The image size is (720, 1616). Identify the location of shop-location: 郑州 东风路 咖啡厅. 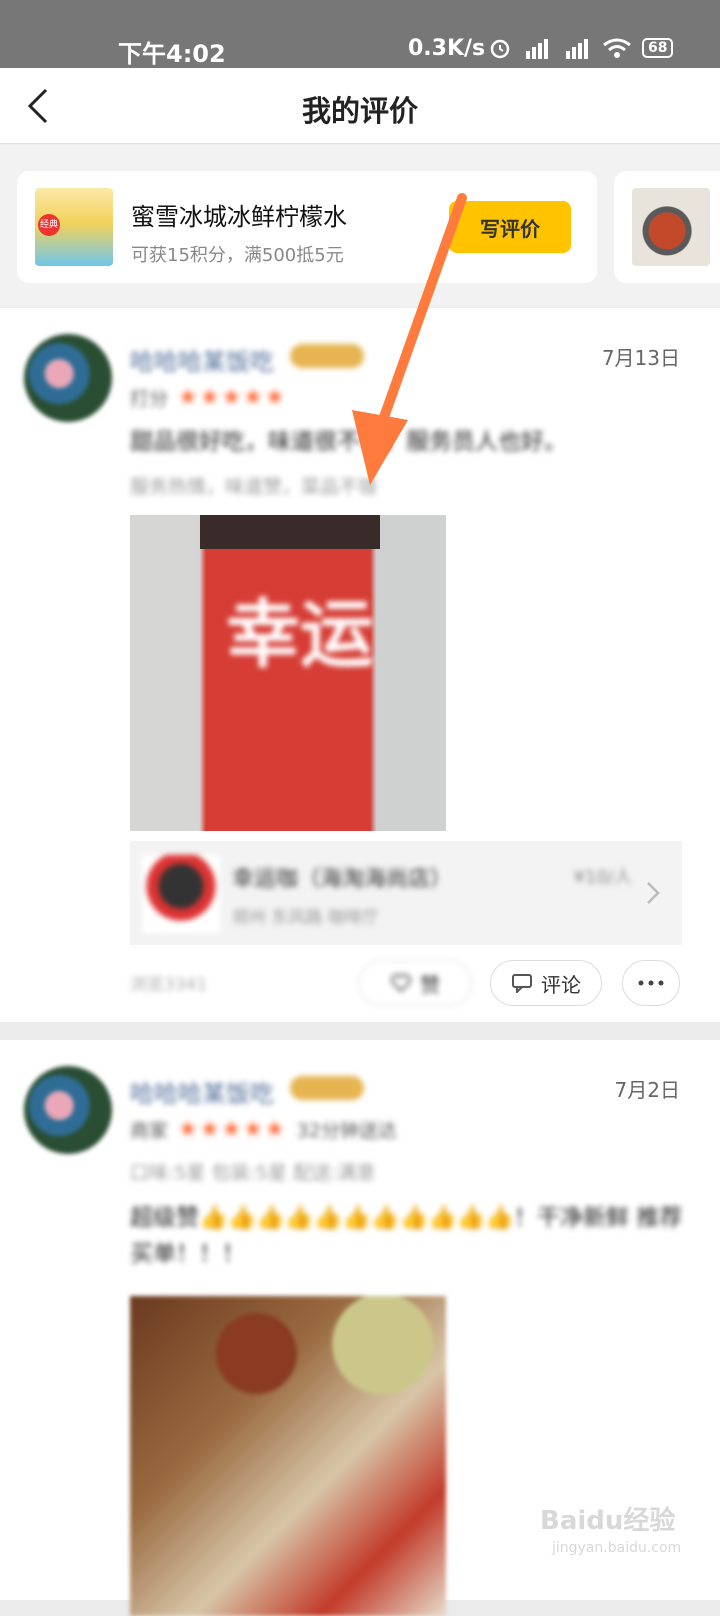
(305, 918).